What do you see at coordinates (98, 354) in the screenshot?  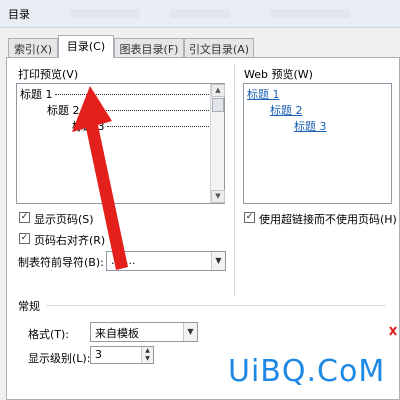 I see `show-levels-value: 3` at bounding box center [98, 354].